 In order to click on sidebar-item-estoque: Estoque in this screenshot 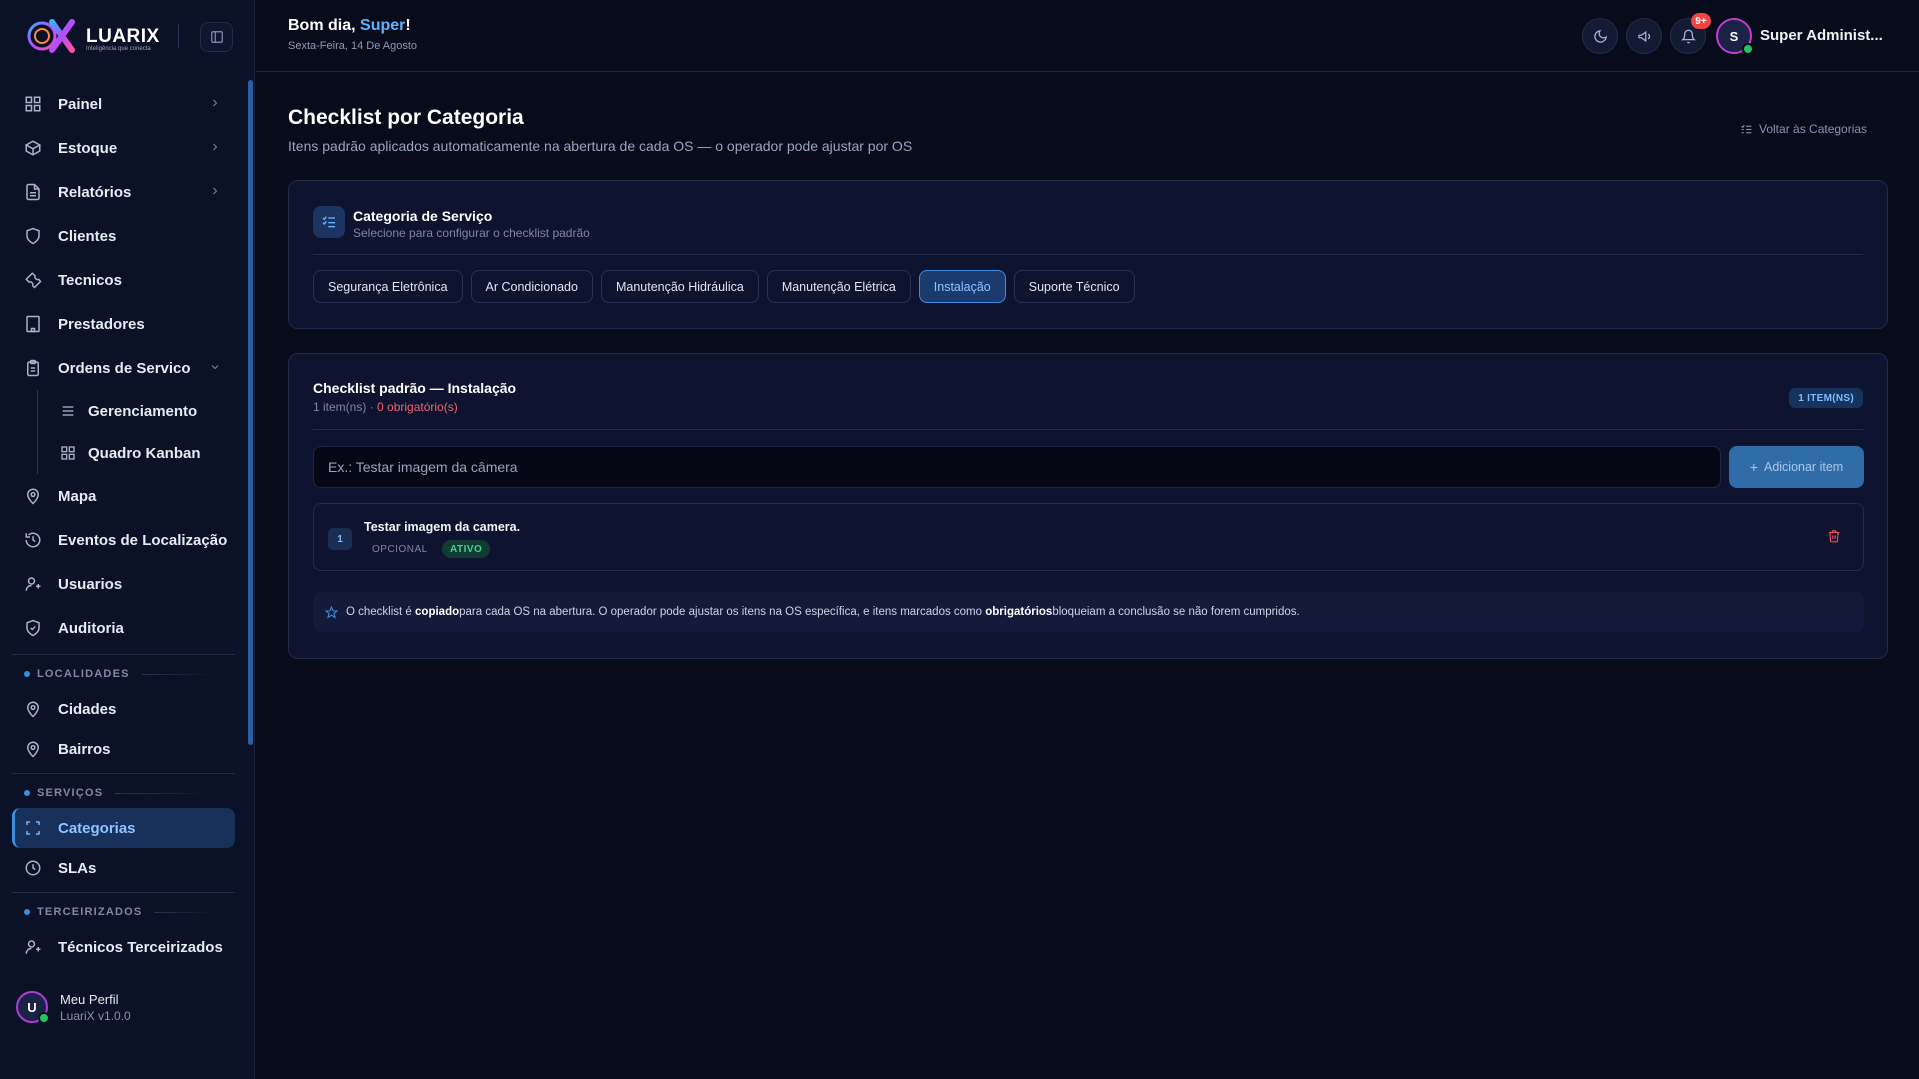, I will do `click(123, 148)`.